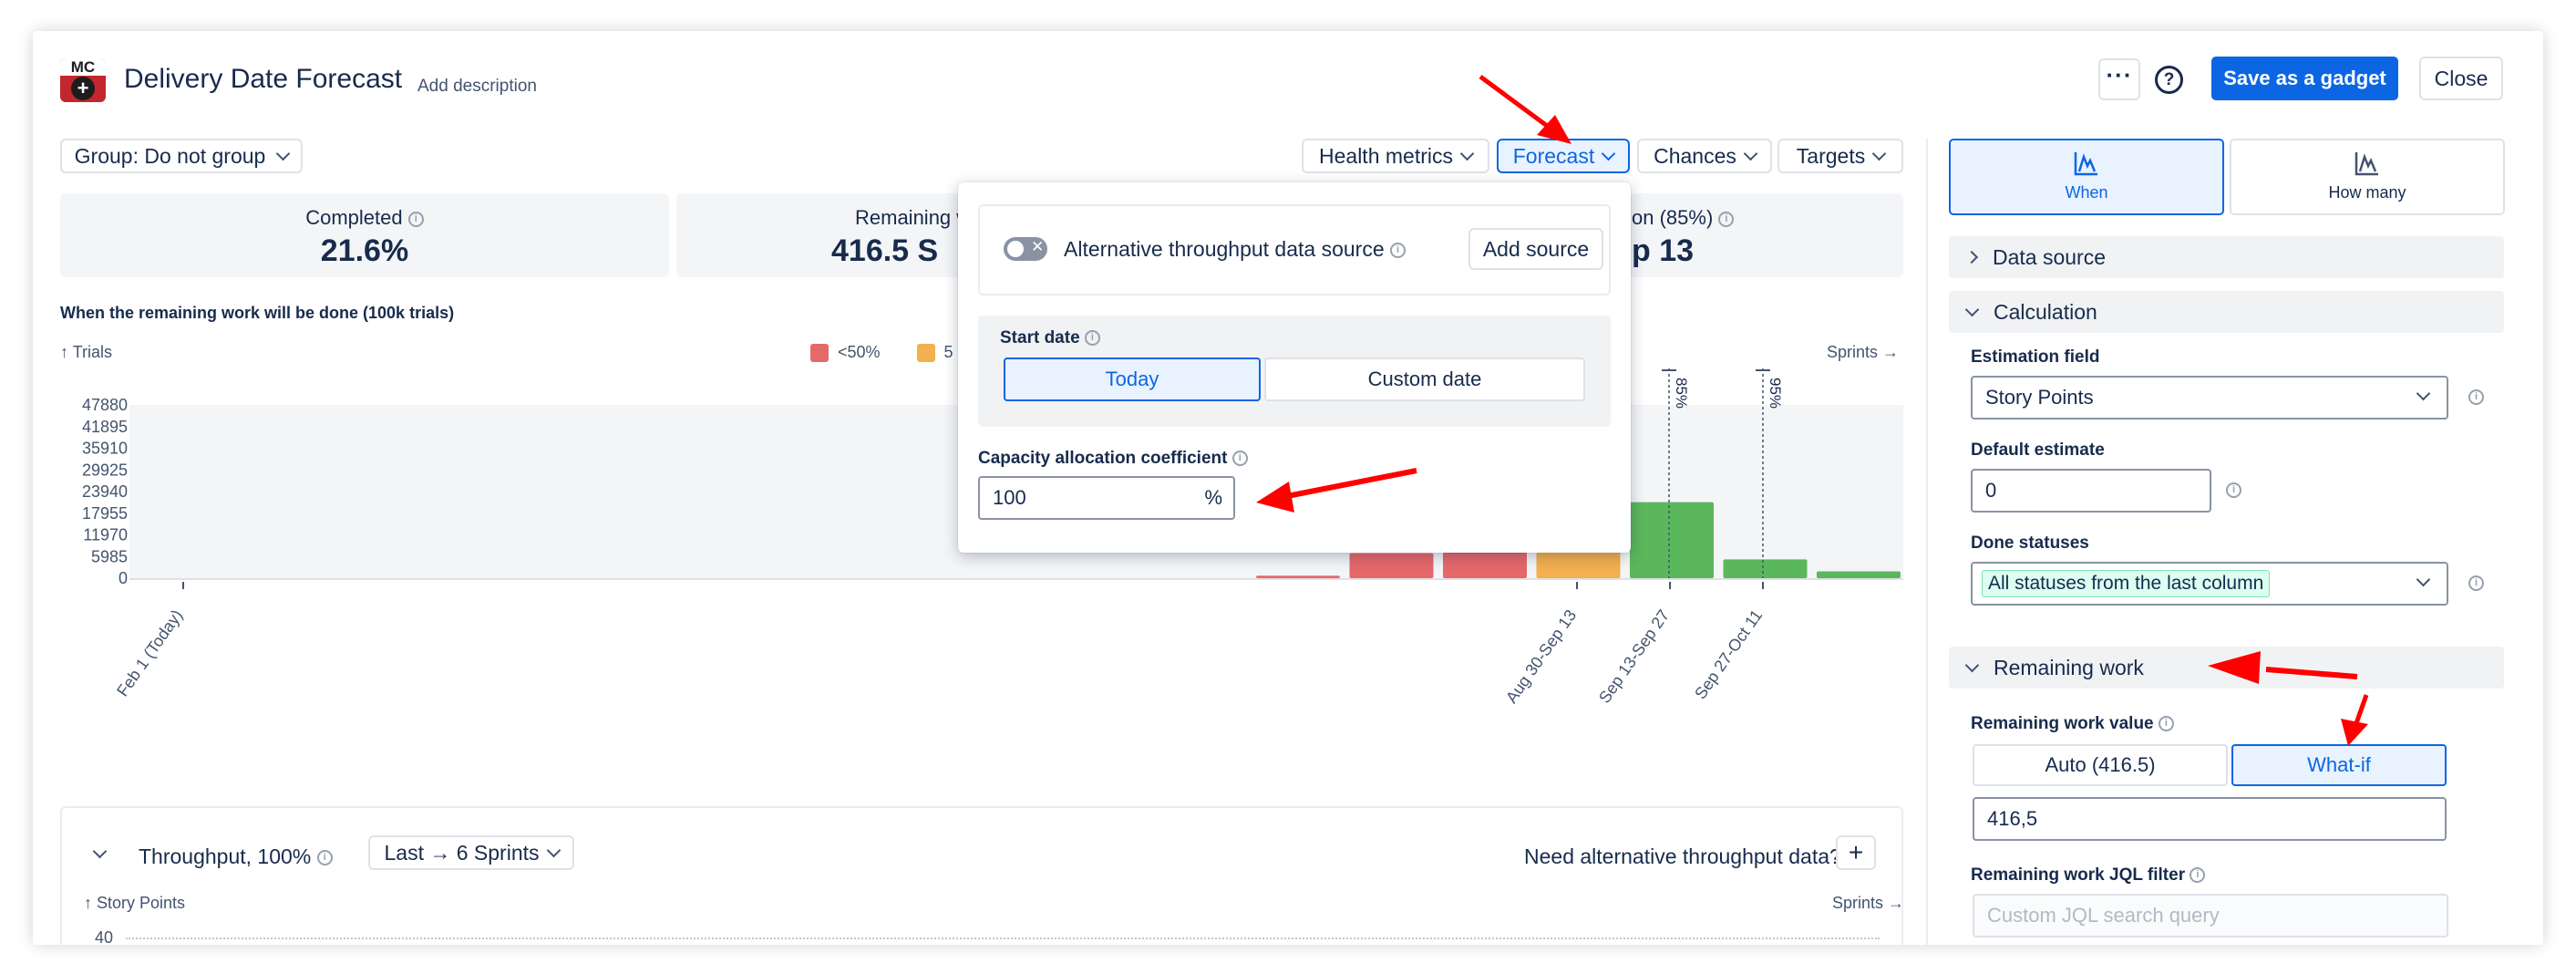  I want to click on y-tick-label: 17955, so click(105, 513).